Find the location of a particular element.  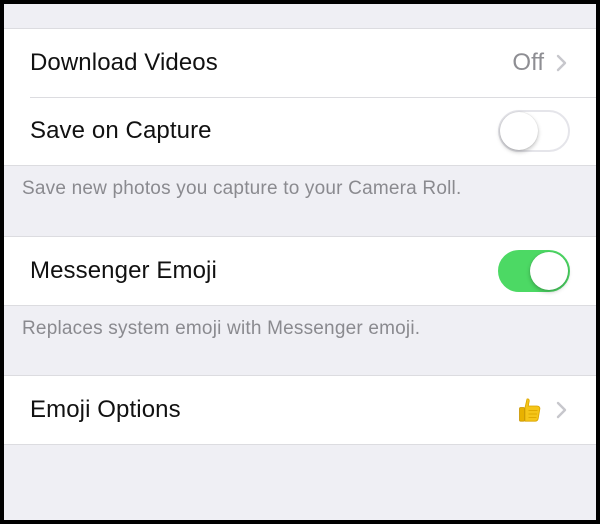

emoji-settings-group: Messenger Emoji is located at coordinates (300, 271).